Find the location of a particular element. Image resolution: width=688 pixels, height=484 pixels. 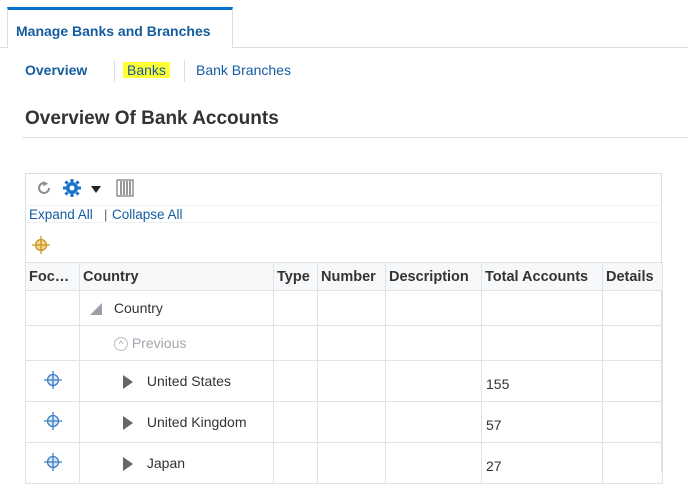

column-header-country: Country is located at coordinates (176, 276).